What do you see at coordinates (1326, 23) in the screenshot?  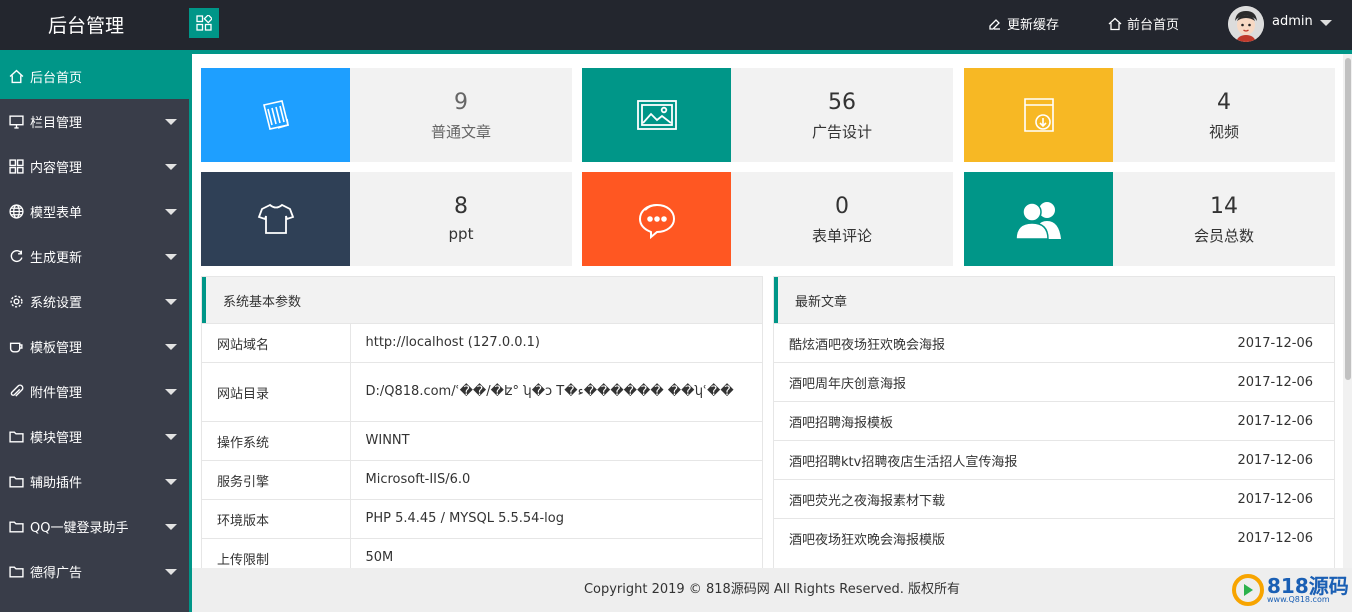 I see `user-menu-caret-icon` at bounding box center [1326, 23].